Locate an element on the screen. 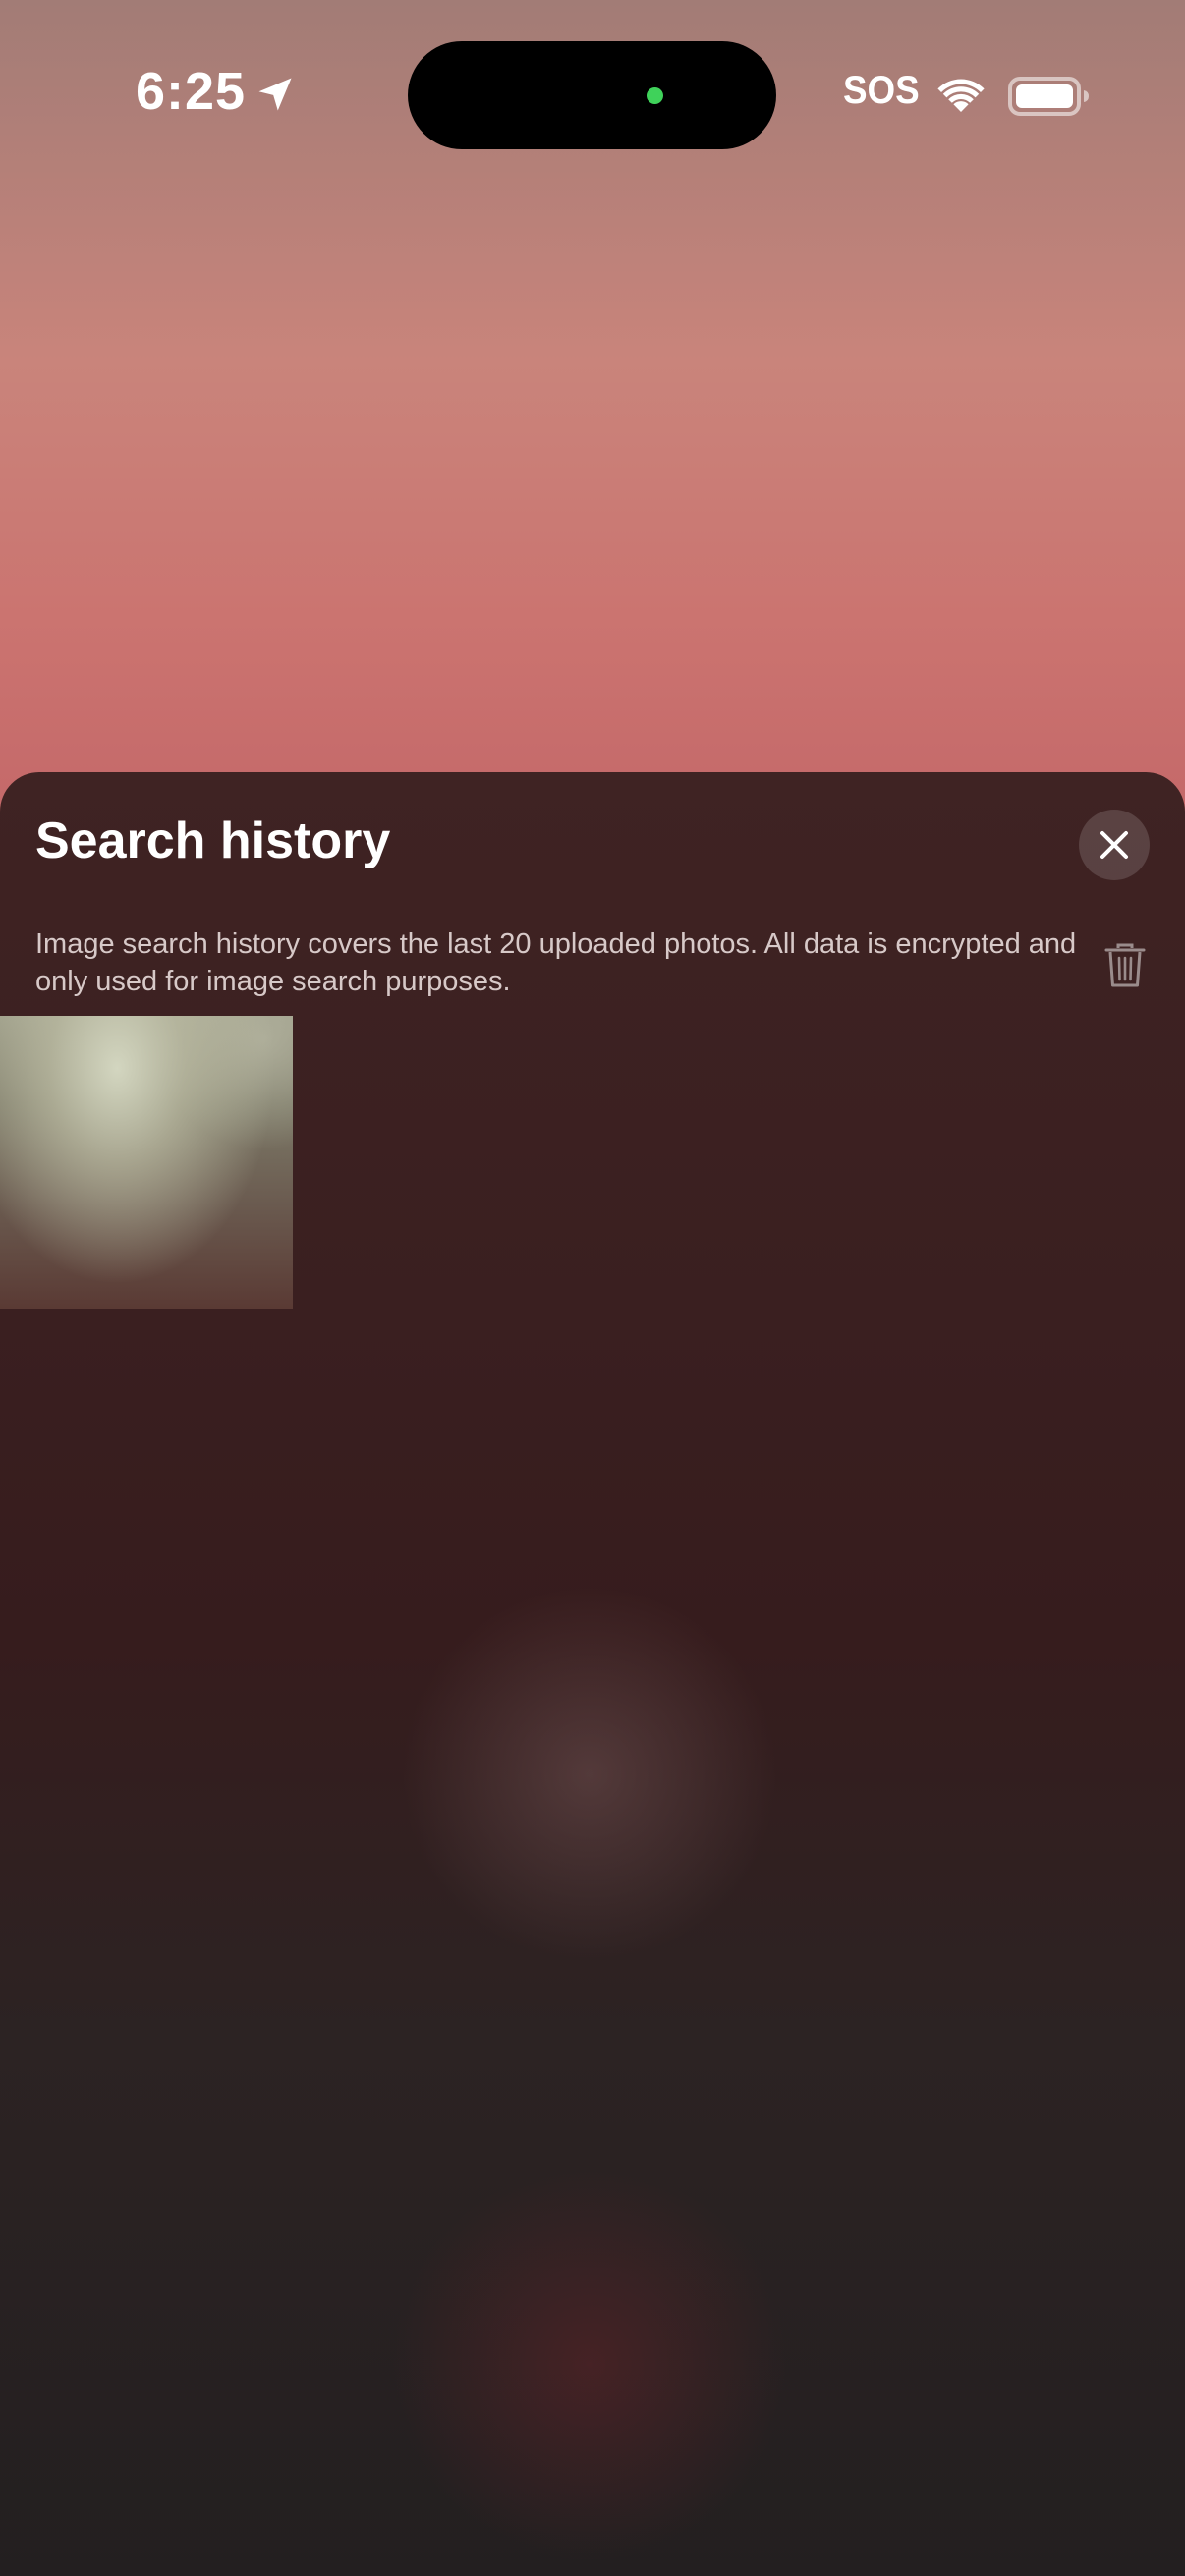  location-arrow-icon is located at coordinates (275, 94).